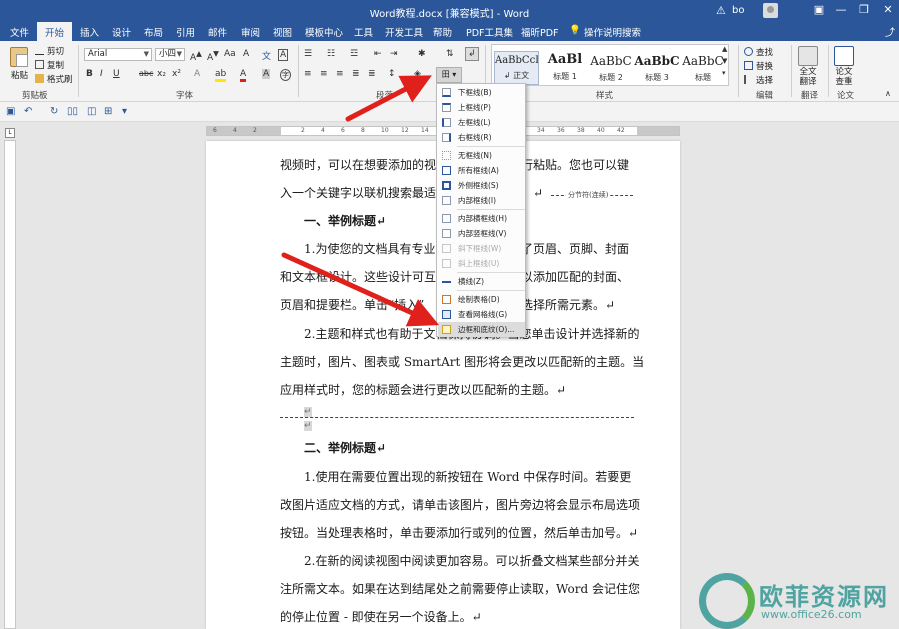 The height and width of the screenshot is (629, 899). Describe the element at coordinates (266, 74) in the screenshot. I see `char-shading-icon: A` at that location.